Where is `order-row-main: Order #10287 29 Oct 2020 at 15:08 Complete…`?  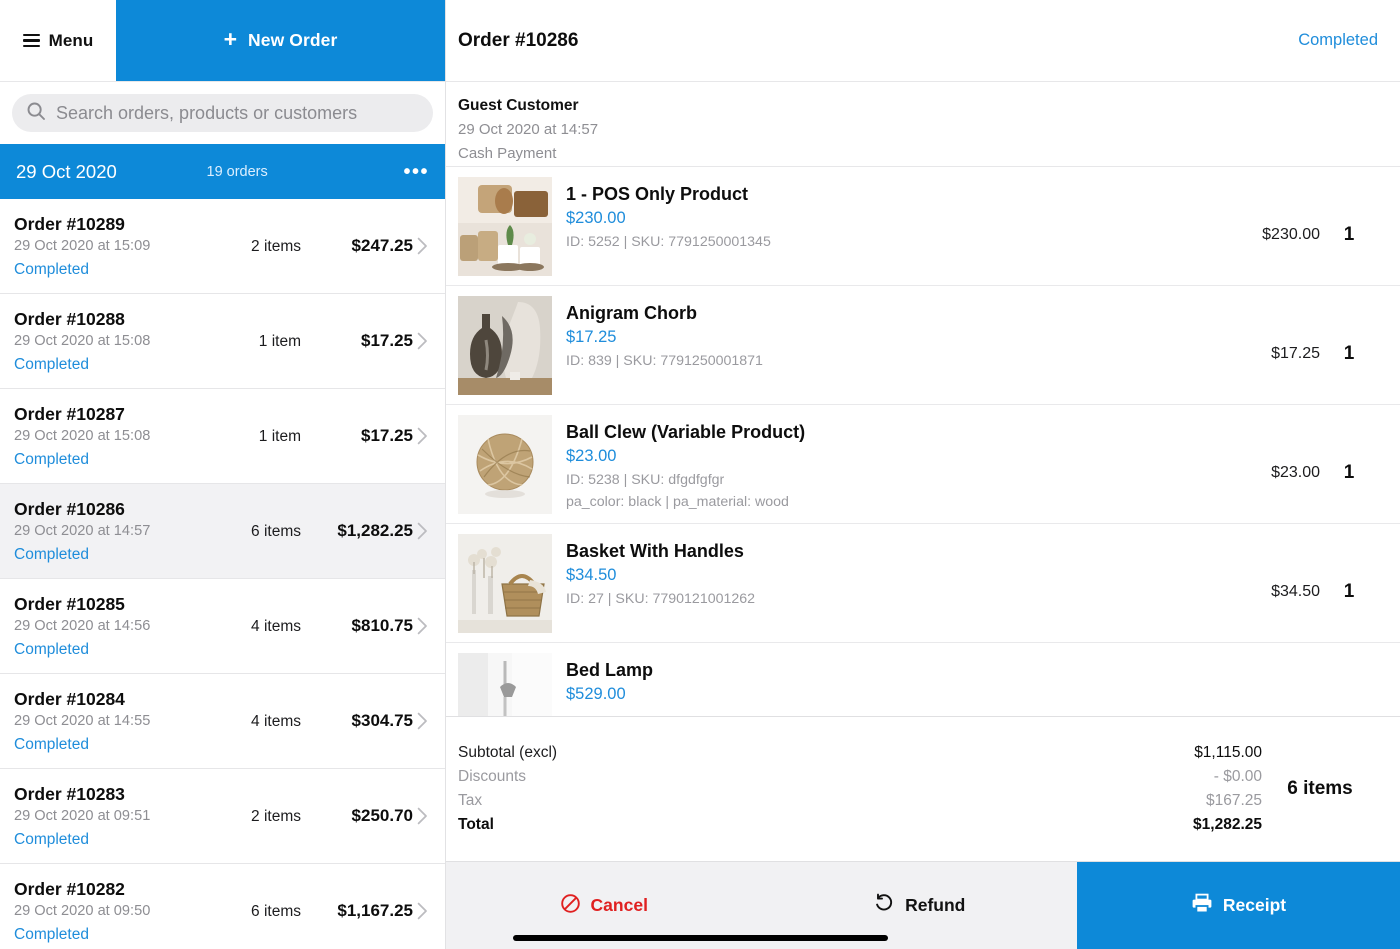
order-row-main: Order #10287 29 Oct 2020 at 15:08 Complete… is located at coordinates (105, 443).